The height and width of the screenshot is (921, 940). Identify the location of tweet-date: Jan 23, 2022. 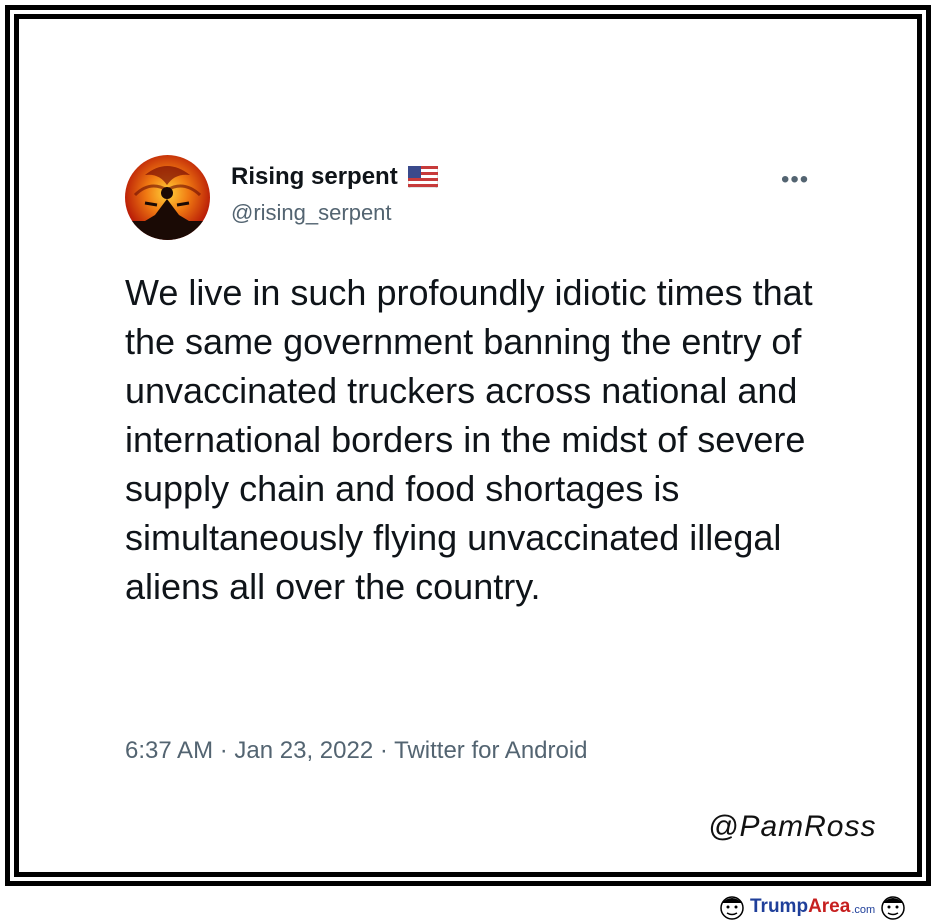
(303, 750).